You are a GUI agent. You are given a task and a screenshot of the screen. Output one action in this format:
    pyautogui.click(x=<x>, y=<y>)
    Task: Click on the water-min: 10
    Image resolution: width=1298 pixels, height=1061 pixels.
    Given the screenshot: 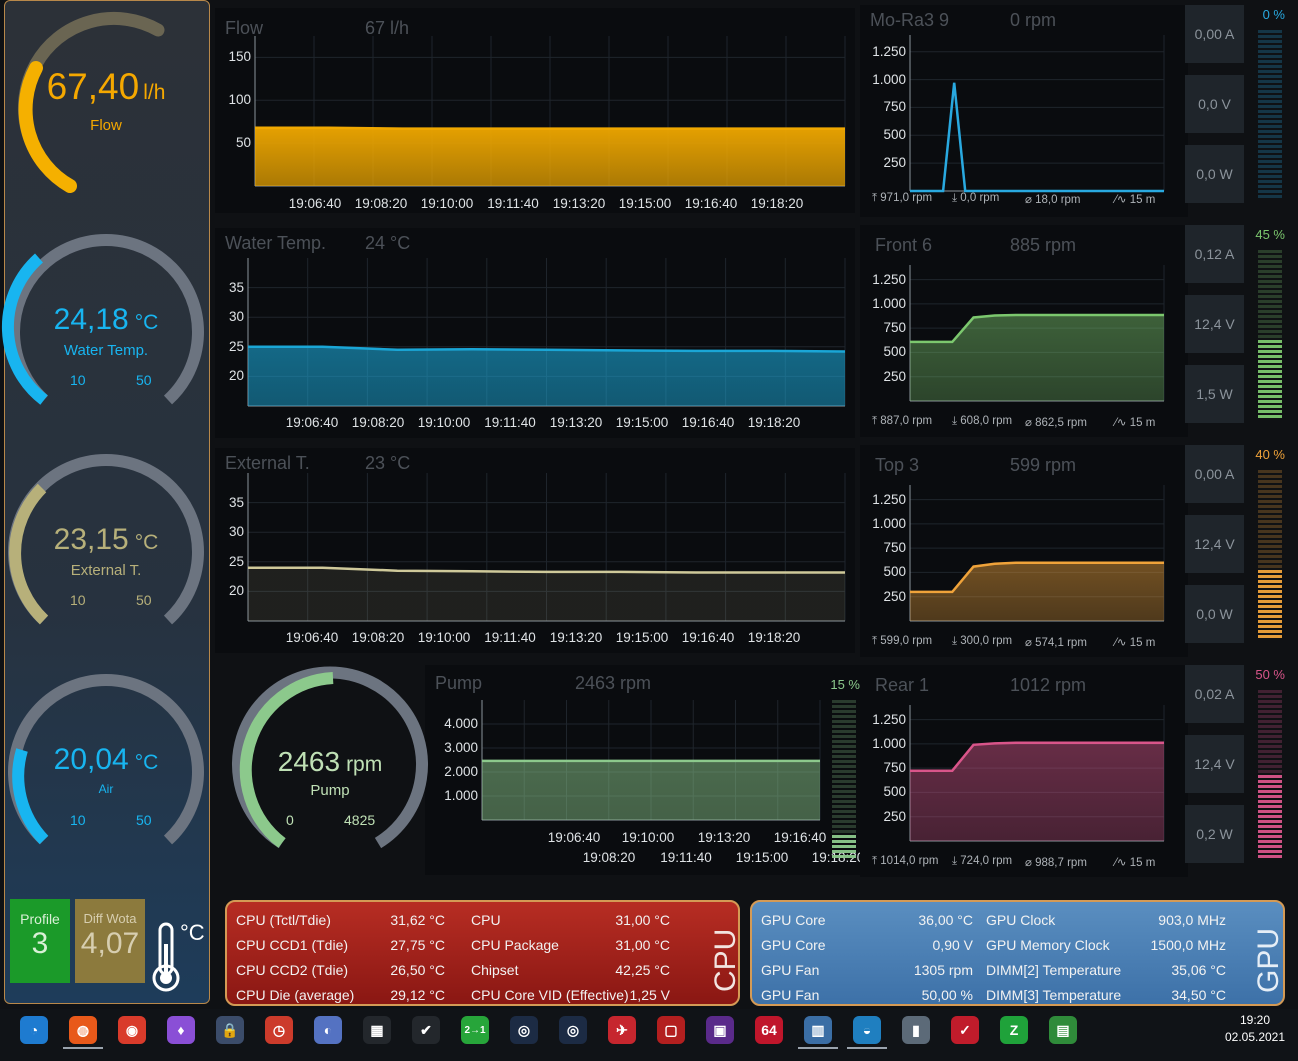 What is the action you would take?
    pyautogui.click(x=78, y=380)
    